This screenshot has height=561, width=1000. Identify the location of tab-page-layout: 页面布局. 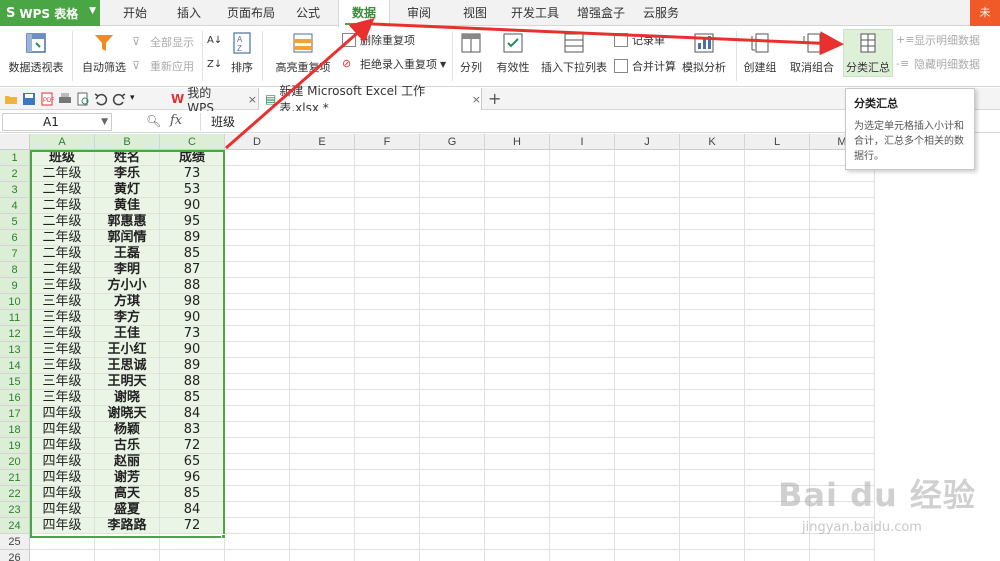
(251, 13).